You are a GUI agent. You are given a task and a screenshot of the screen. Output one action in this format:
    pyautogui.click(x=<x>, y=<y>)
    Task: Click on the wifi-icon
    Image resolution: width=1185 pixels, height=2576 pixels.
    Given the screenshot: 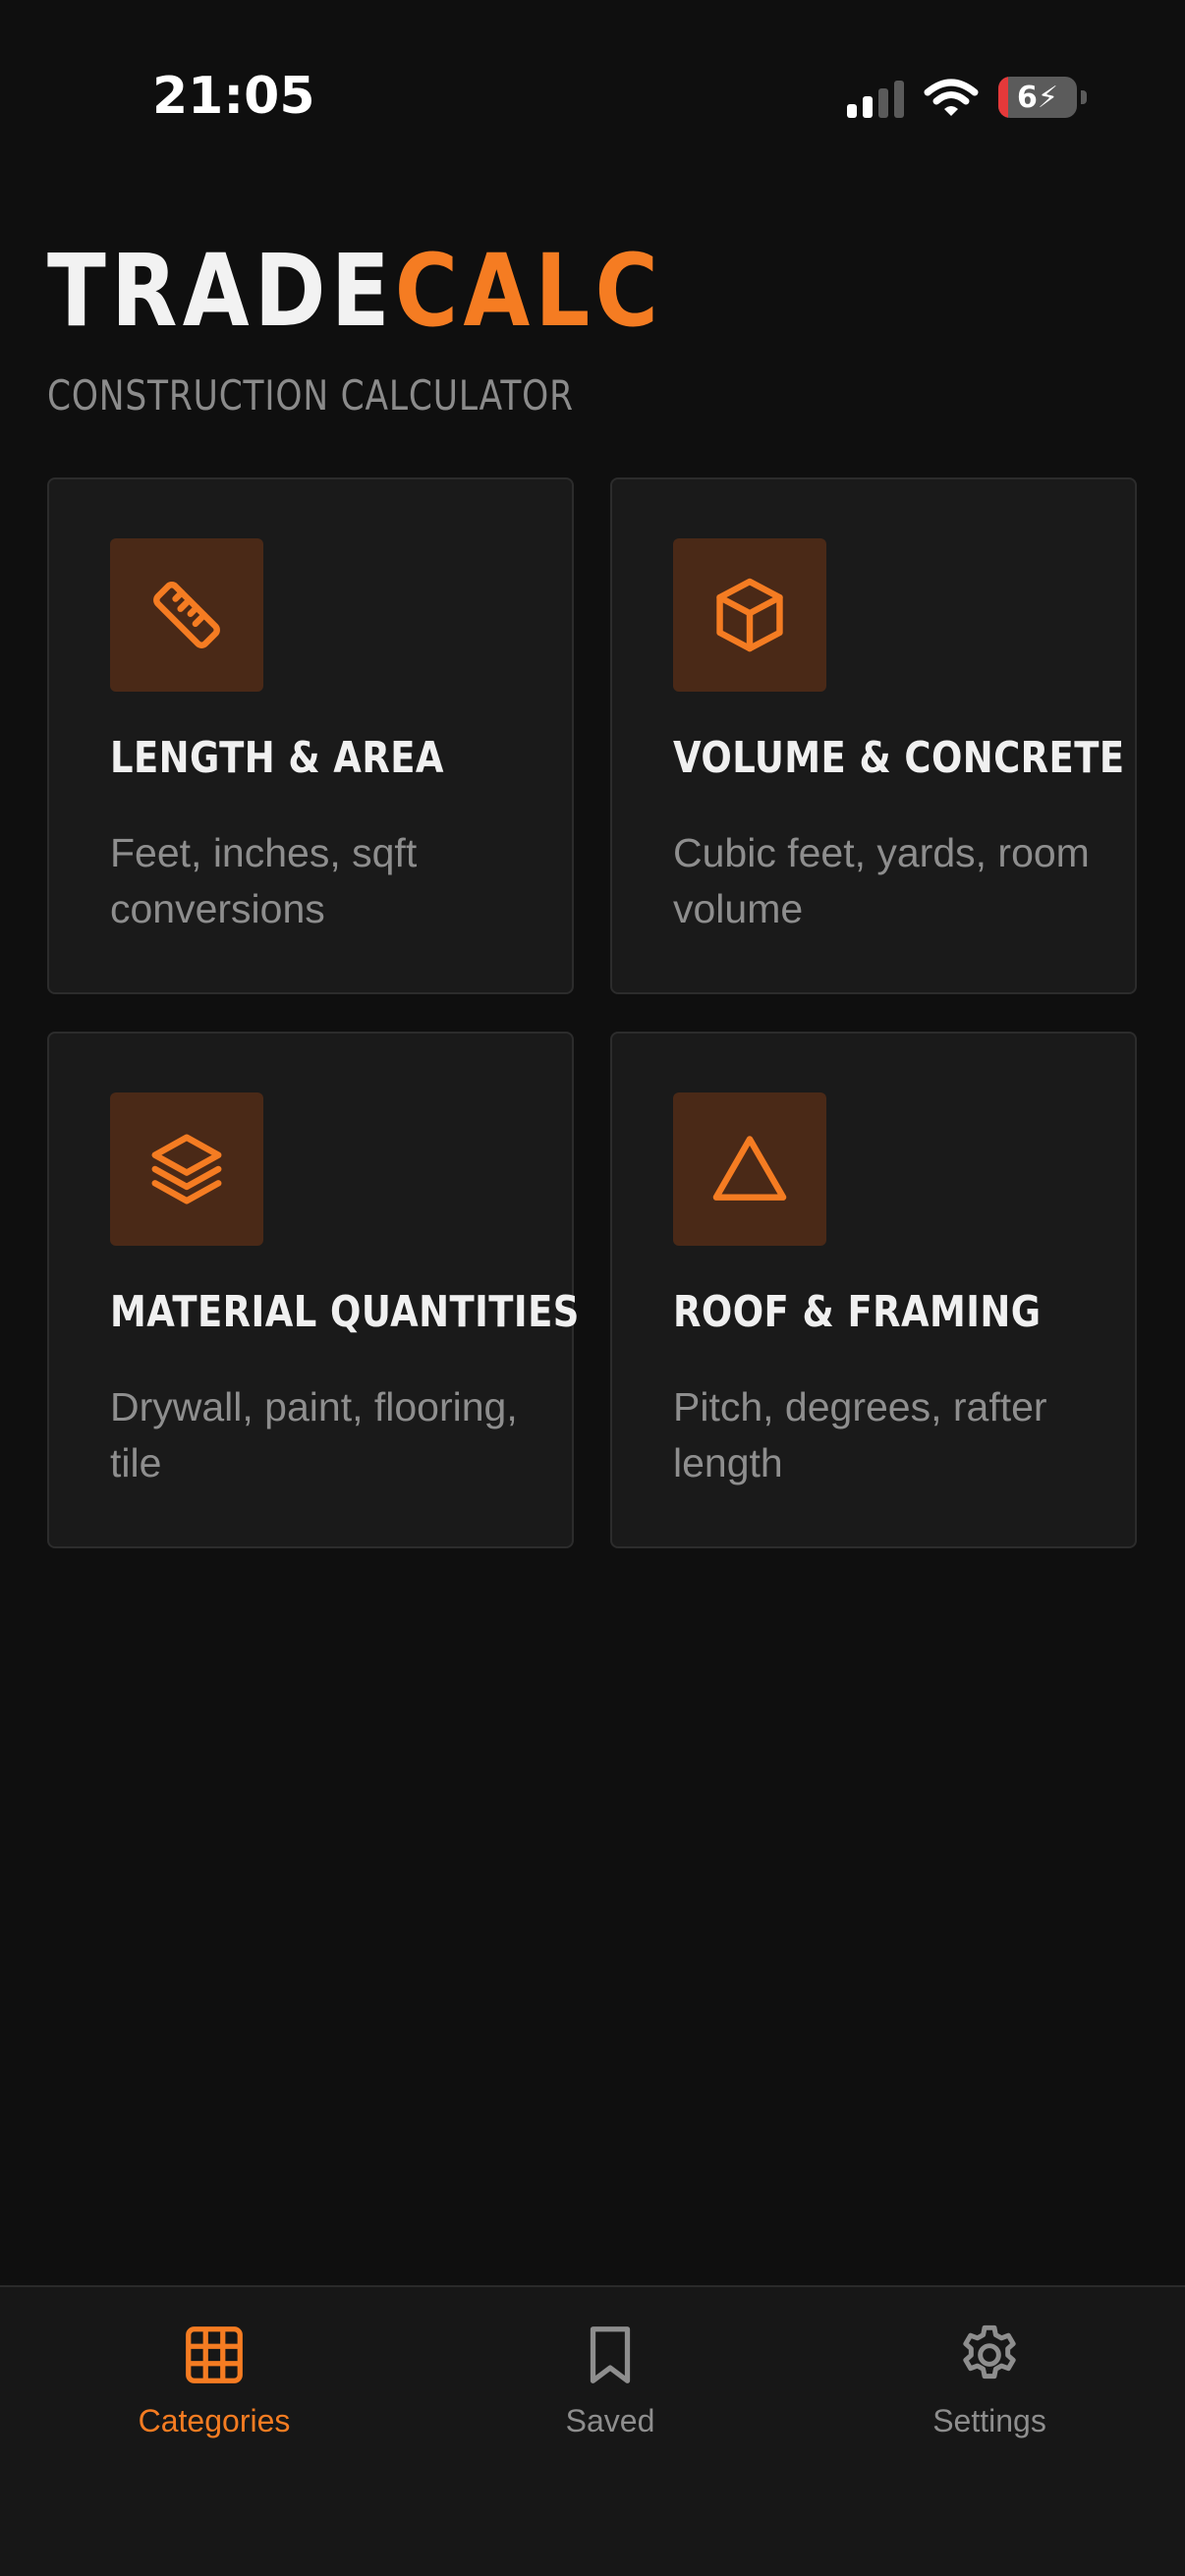 What is the action you would take?
    pyautogui.click(x=952, y=97)
    